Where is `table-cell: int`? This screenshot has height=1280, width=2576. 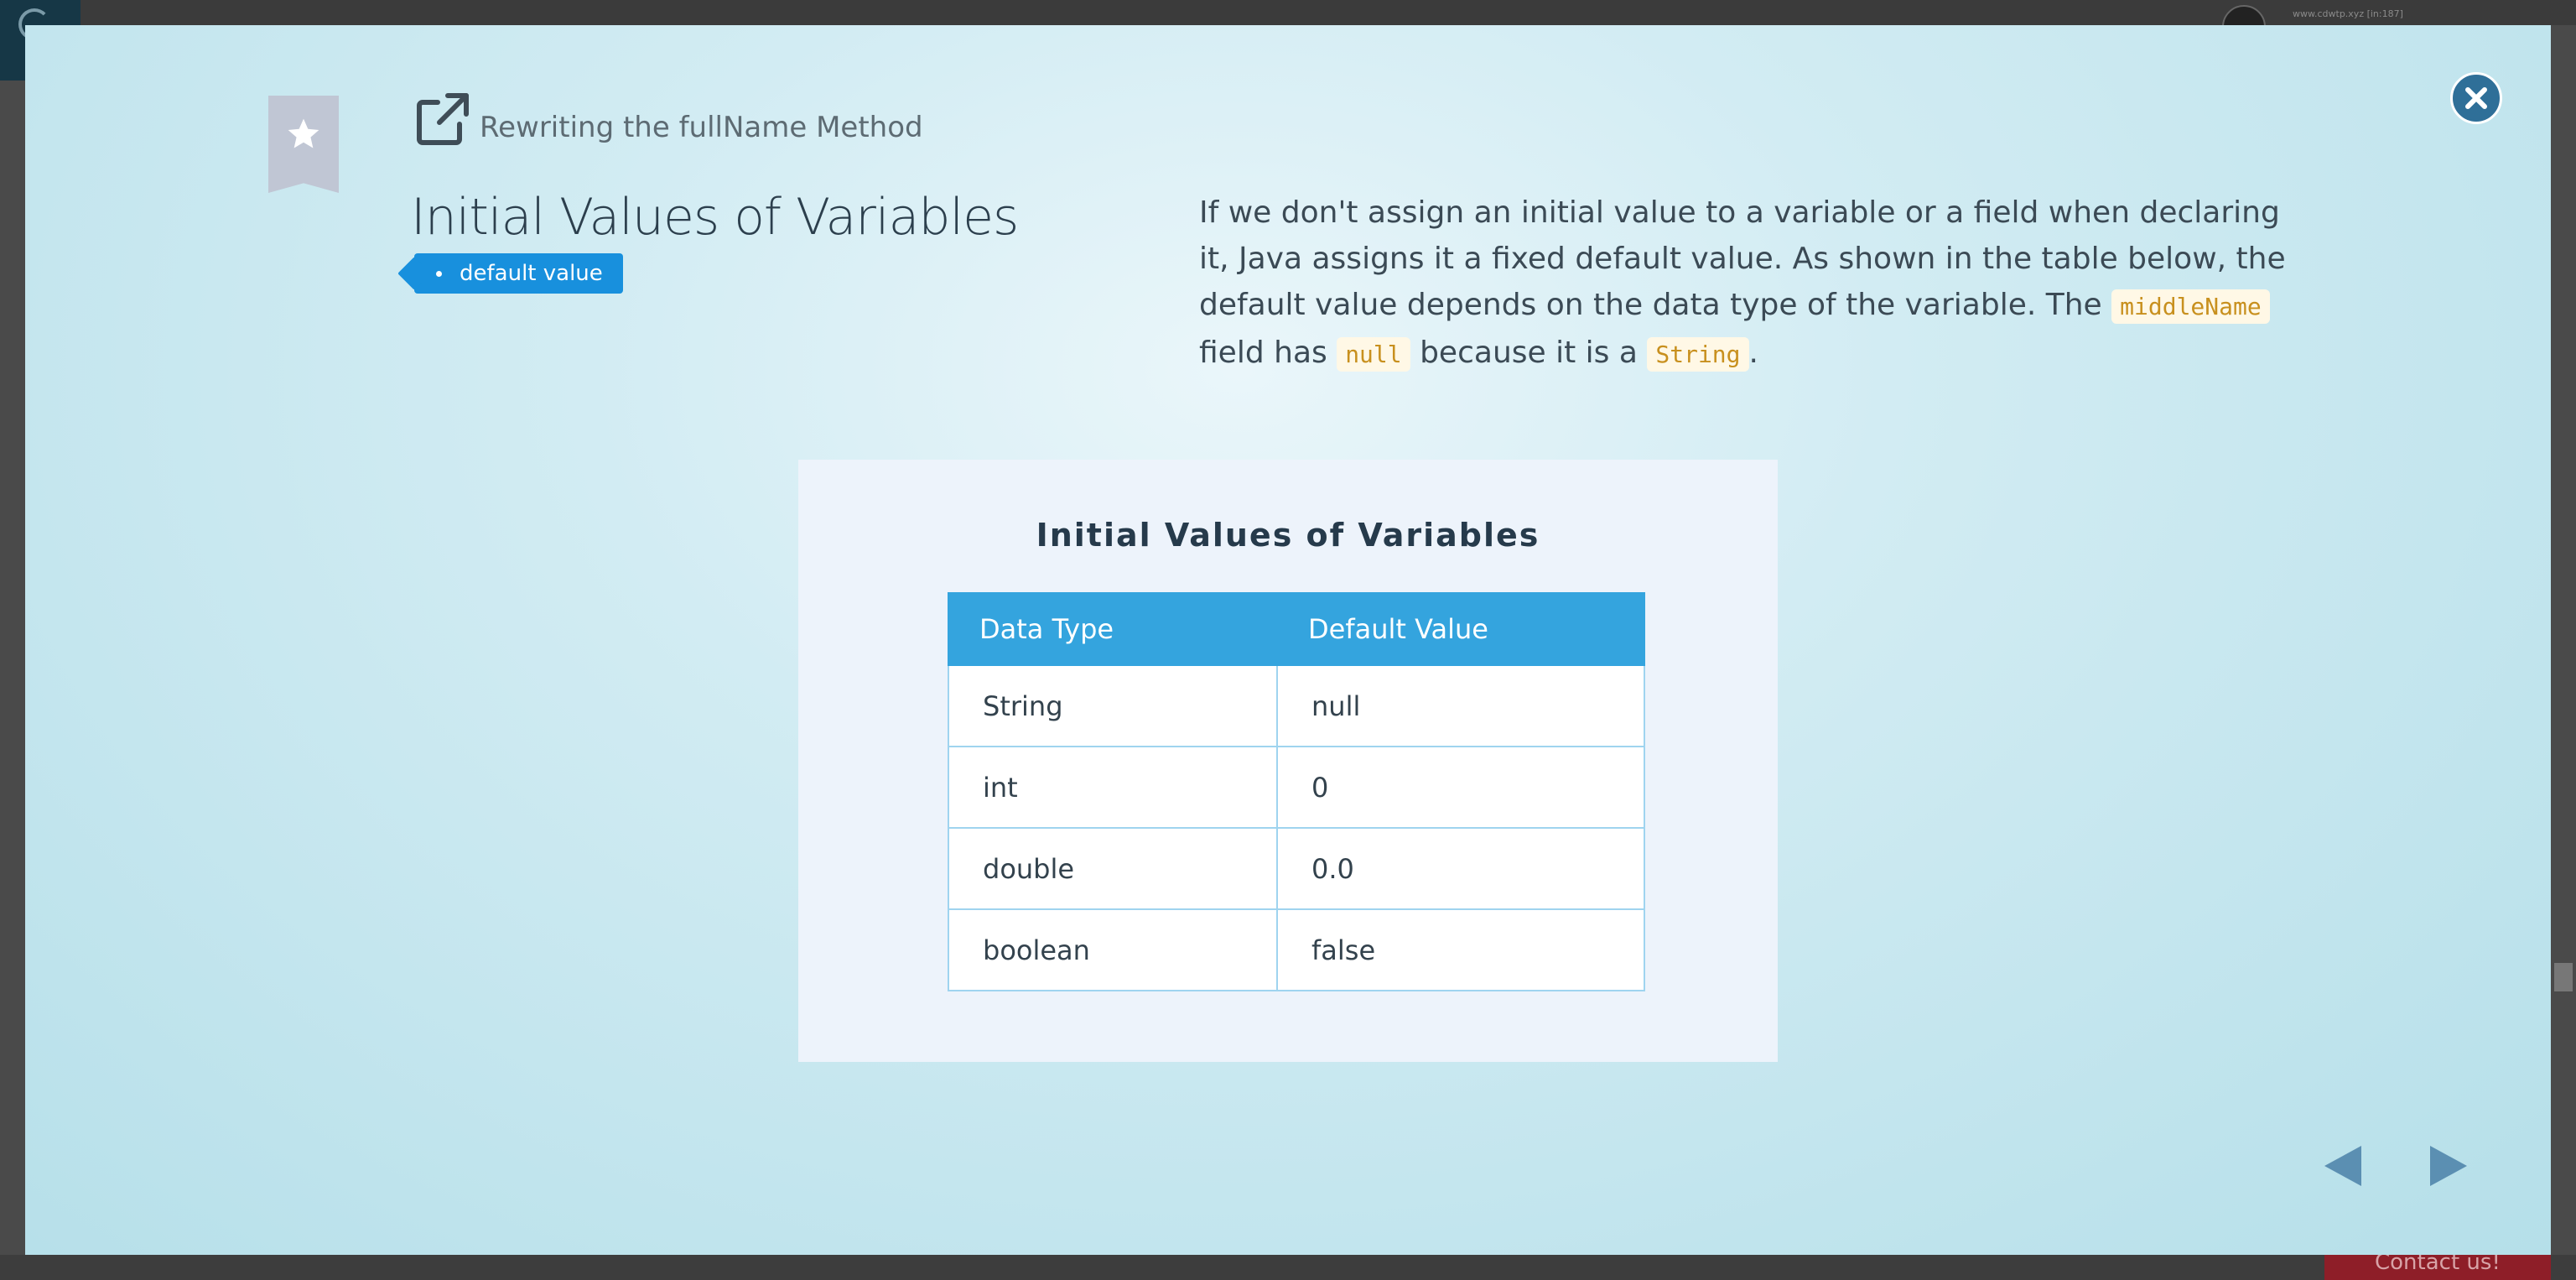 table-cell: int is located at coordinates (1113, 787).